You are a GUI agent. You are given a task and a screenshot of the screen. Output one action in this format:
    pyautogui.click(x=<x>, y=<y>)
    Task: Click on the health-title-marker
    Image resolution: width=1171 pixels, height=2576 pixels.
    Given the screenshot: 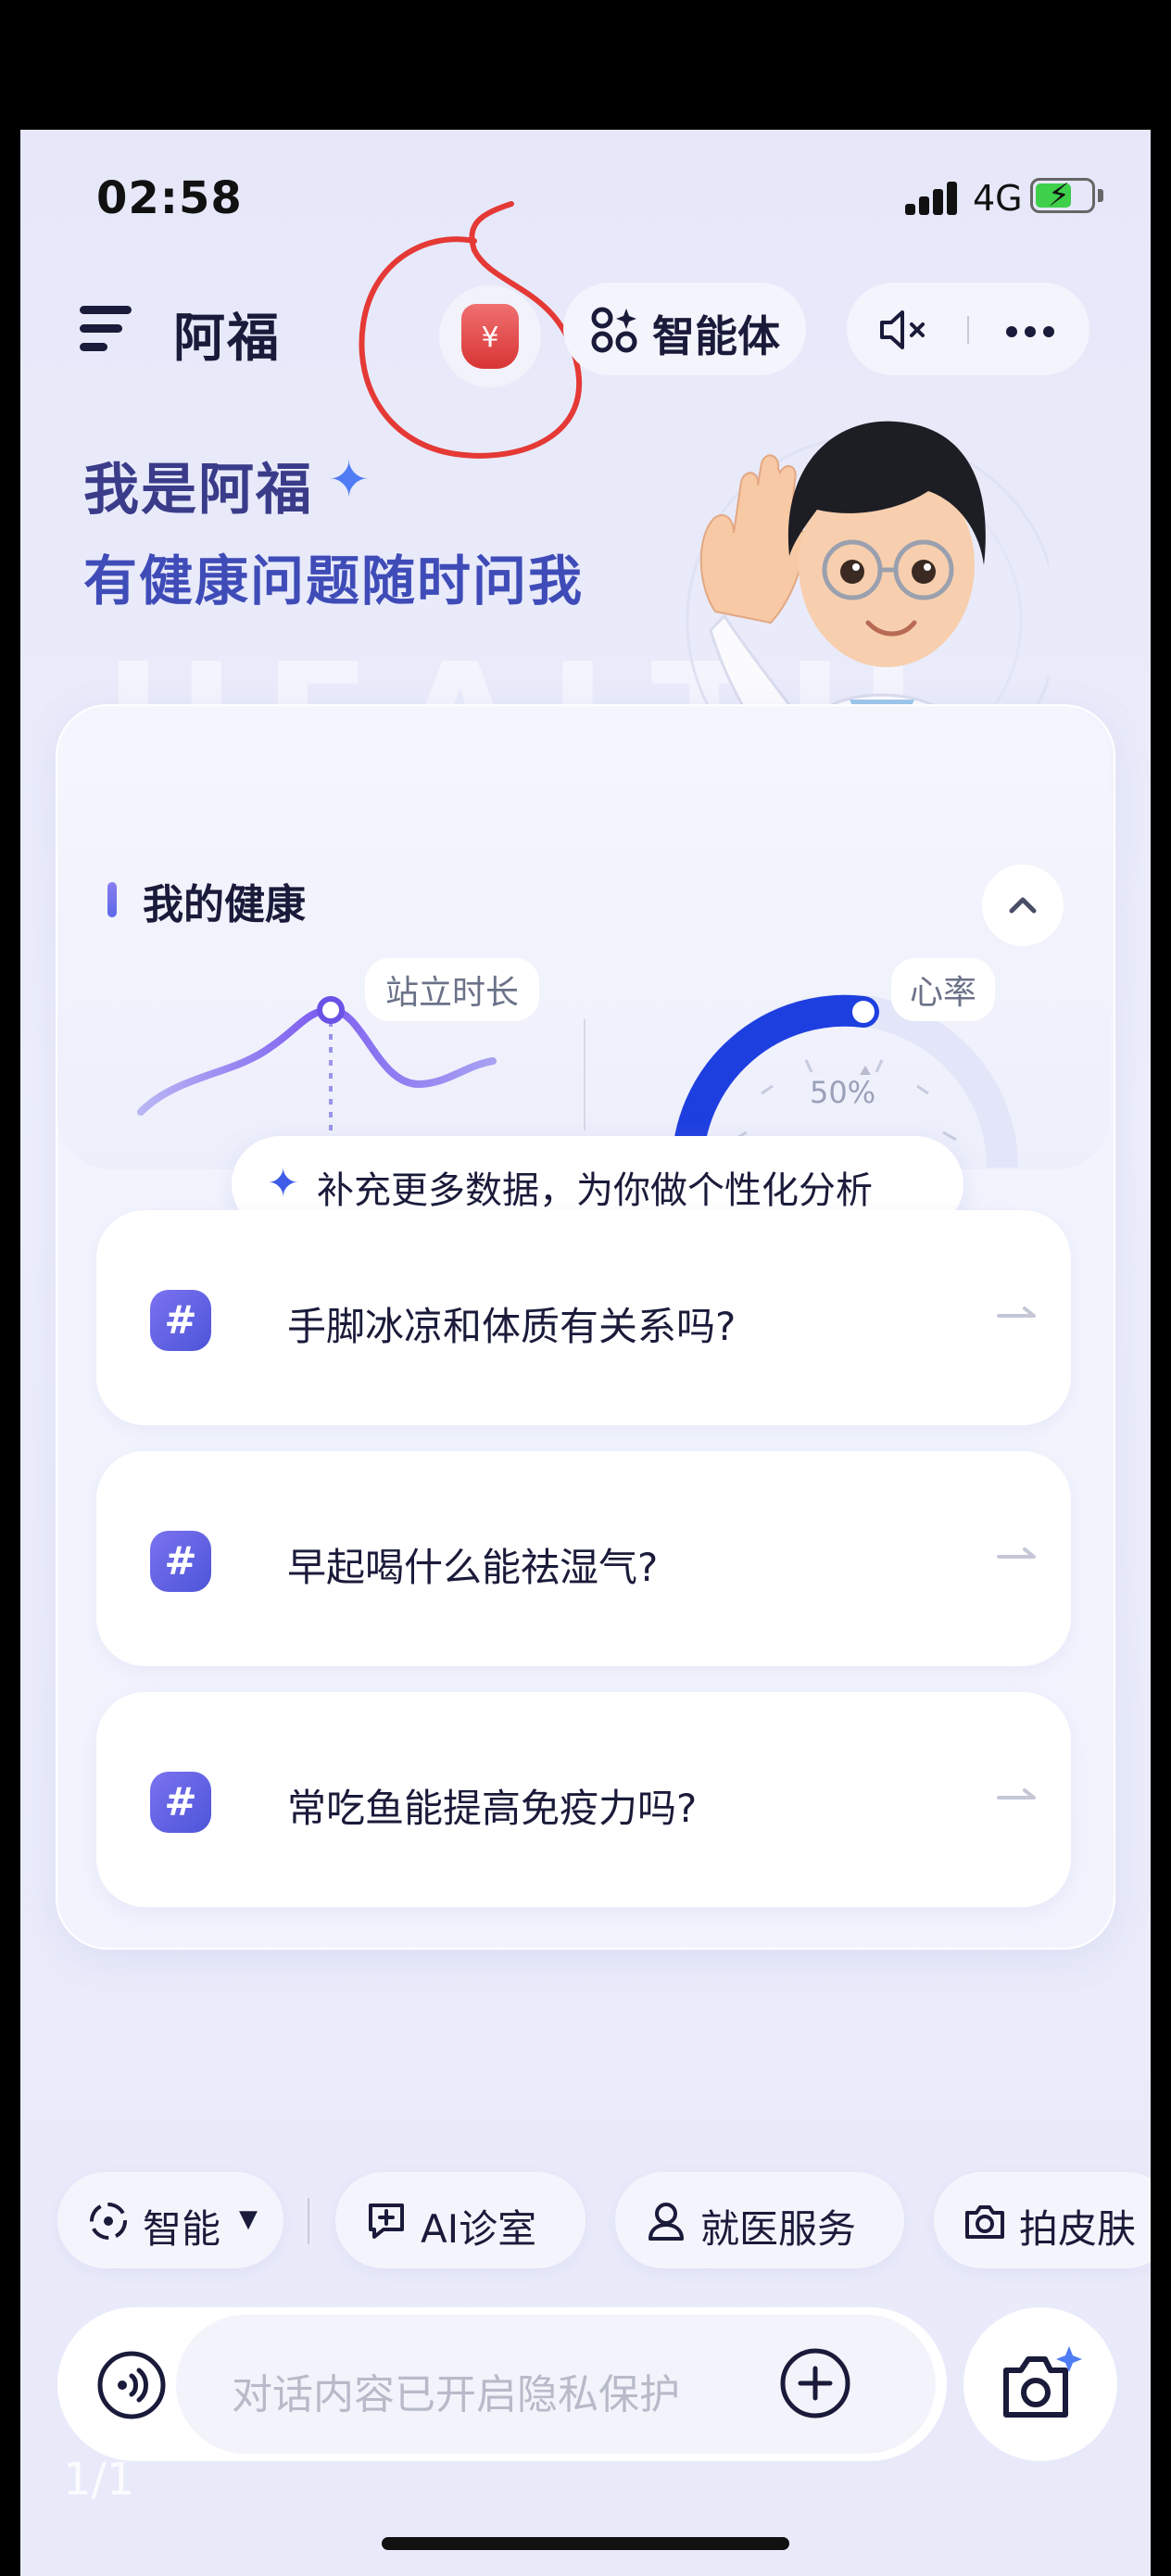 What is the action you would take?
    pyautogui.click(x=112, y=900)
    